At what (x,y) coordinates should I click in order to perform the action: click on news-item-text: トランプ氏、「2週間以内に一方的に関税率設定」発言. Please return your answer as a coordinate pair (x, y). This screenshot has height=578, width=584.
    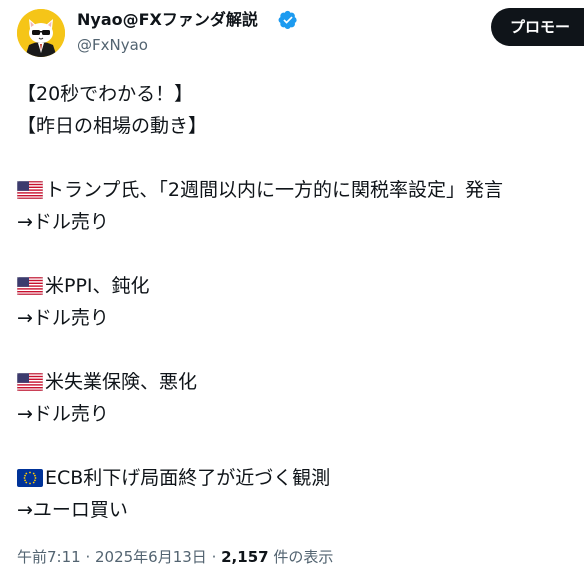
    Looking at the image, I should click on (274, 190).